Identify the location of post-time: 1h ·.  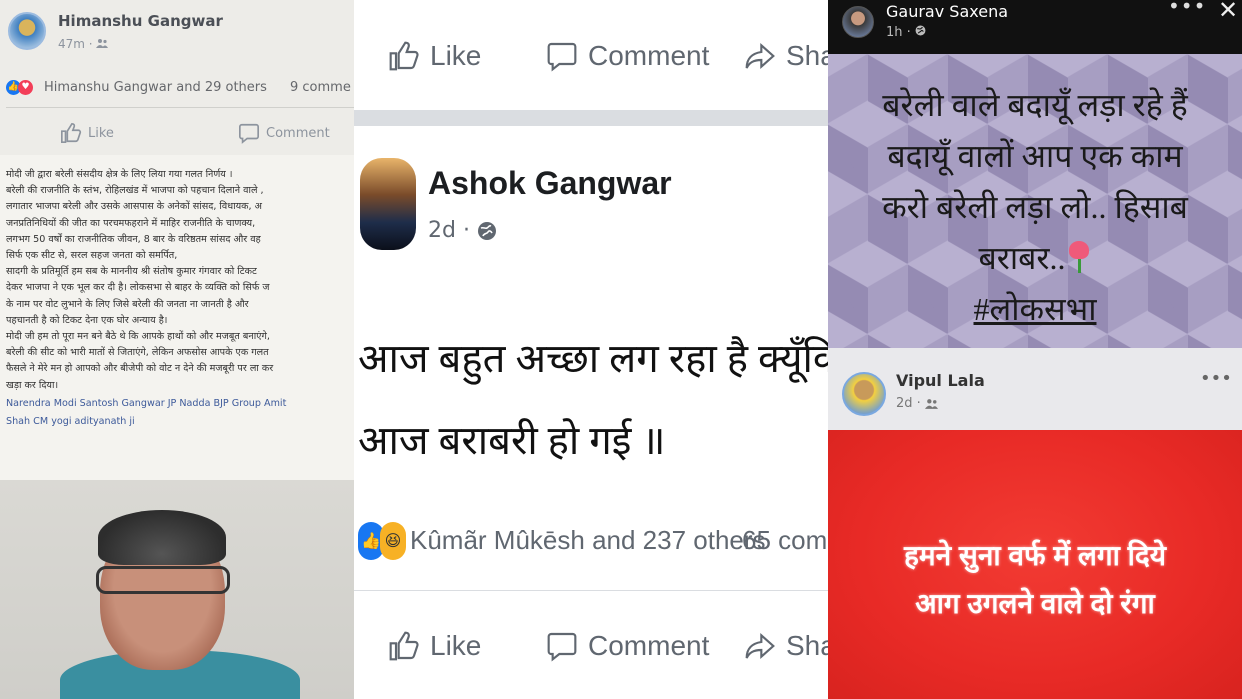
(906, 32).